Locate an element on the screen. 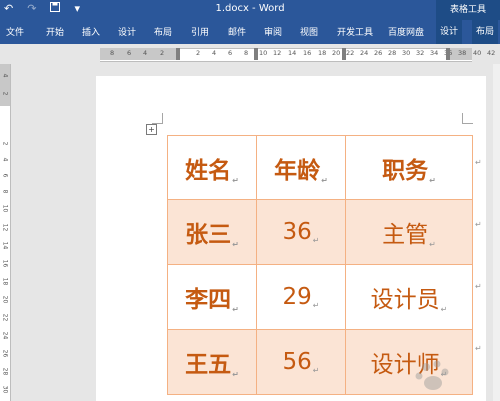 The height and width of the screenshot is (401, 500). tab-table-design: 设计 is located at coordinates (449, 32).